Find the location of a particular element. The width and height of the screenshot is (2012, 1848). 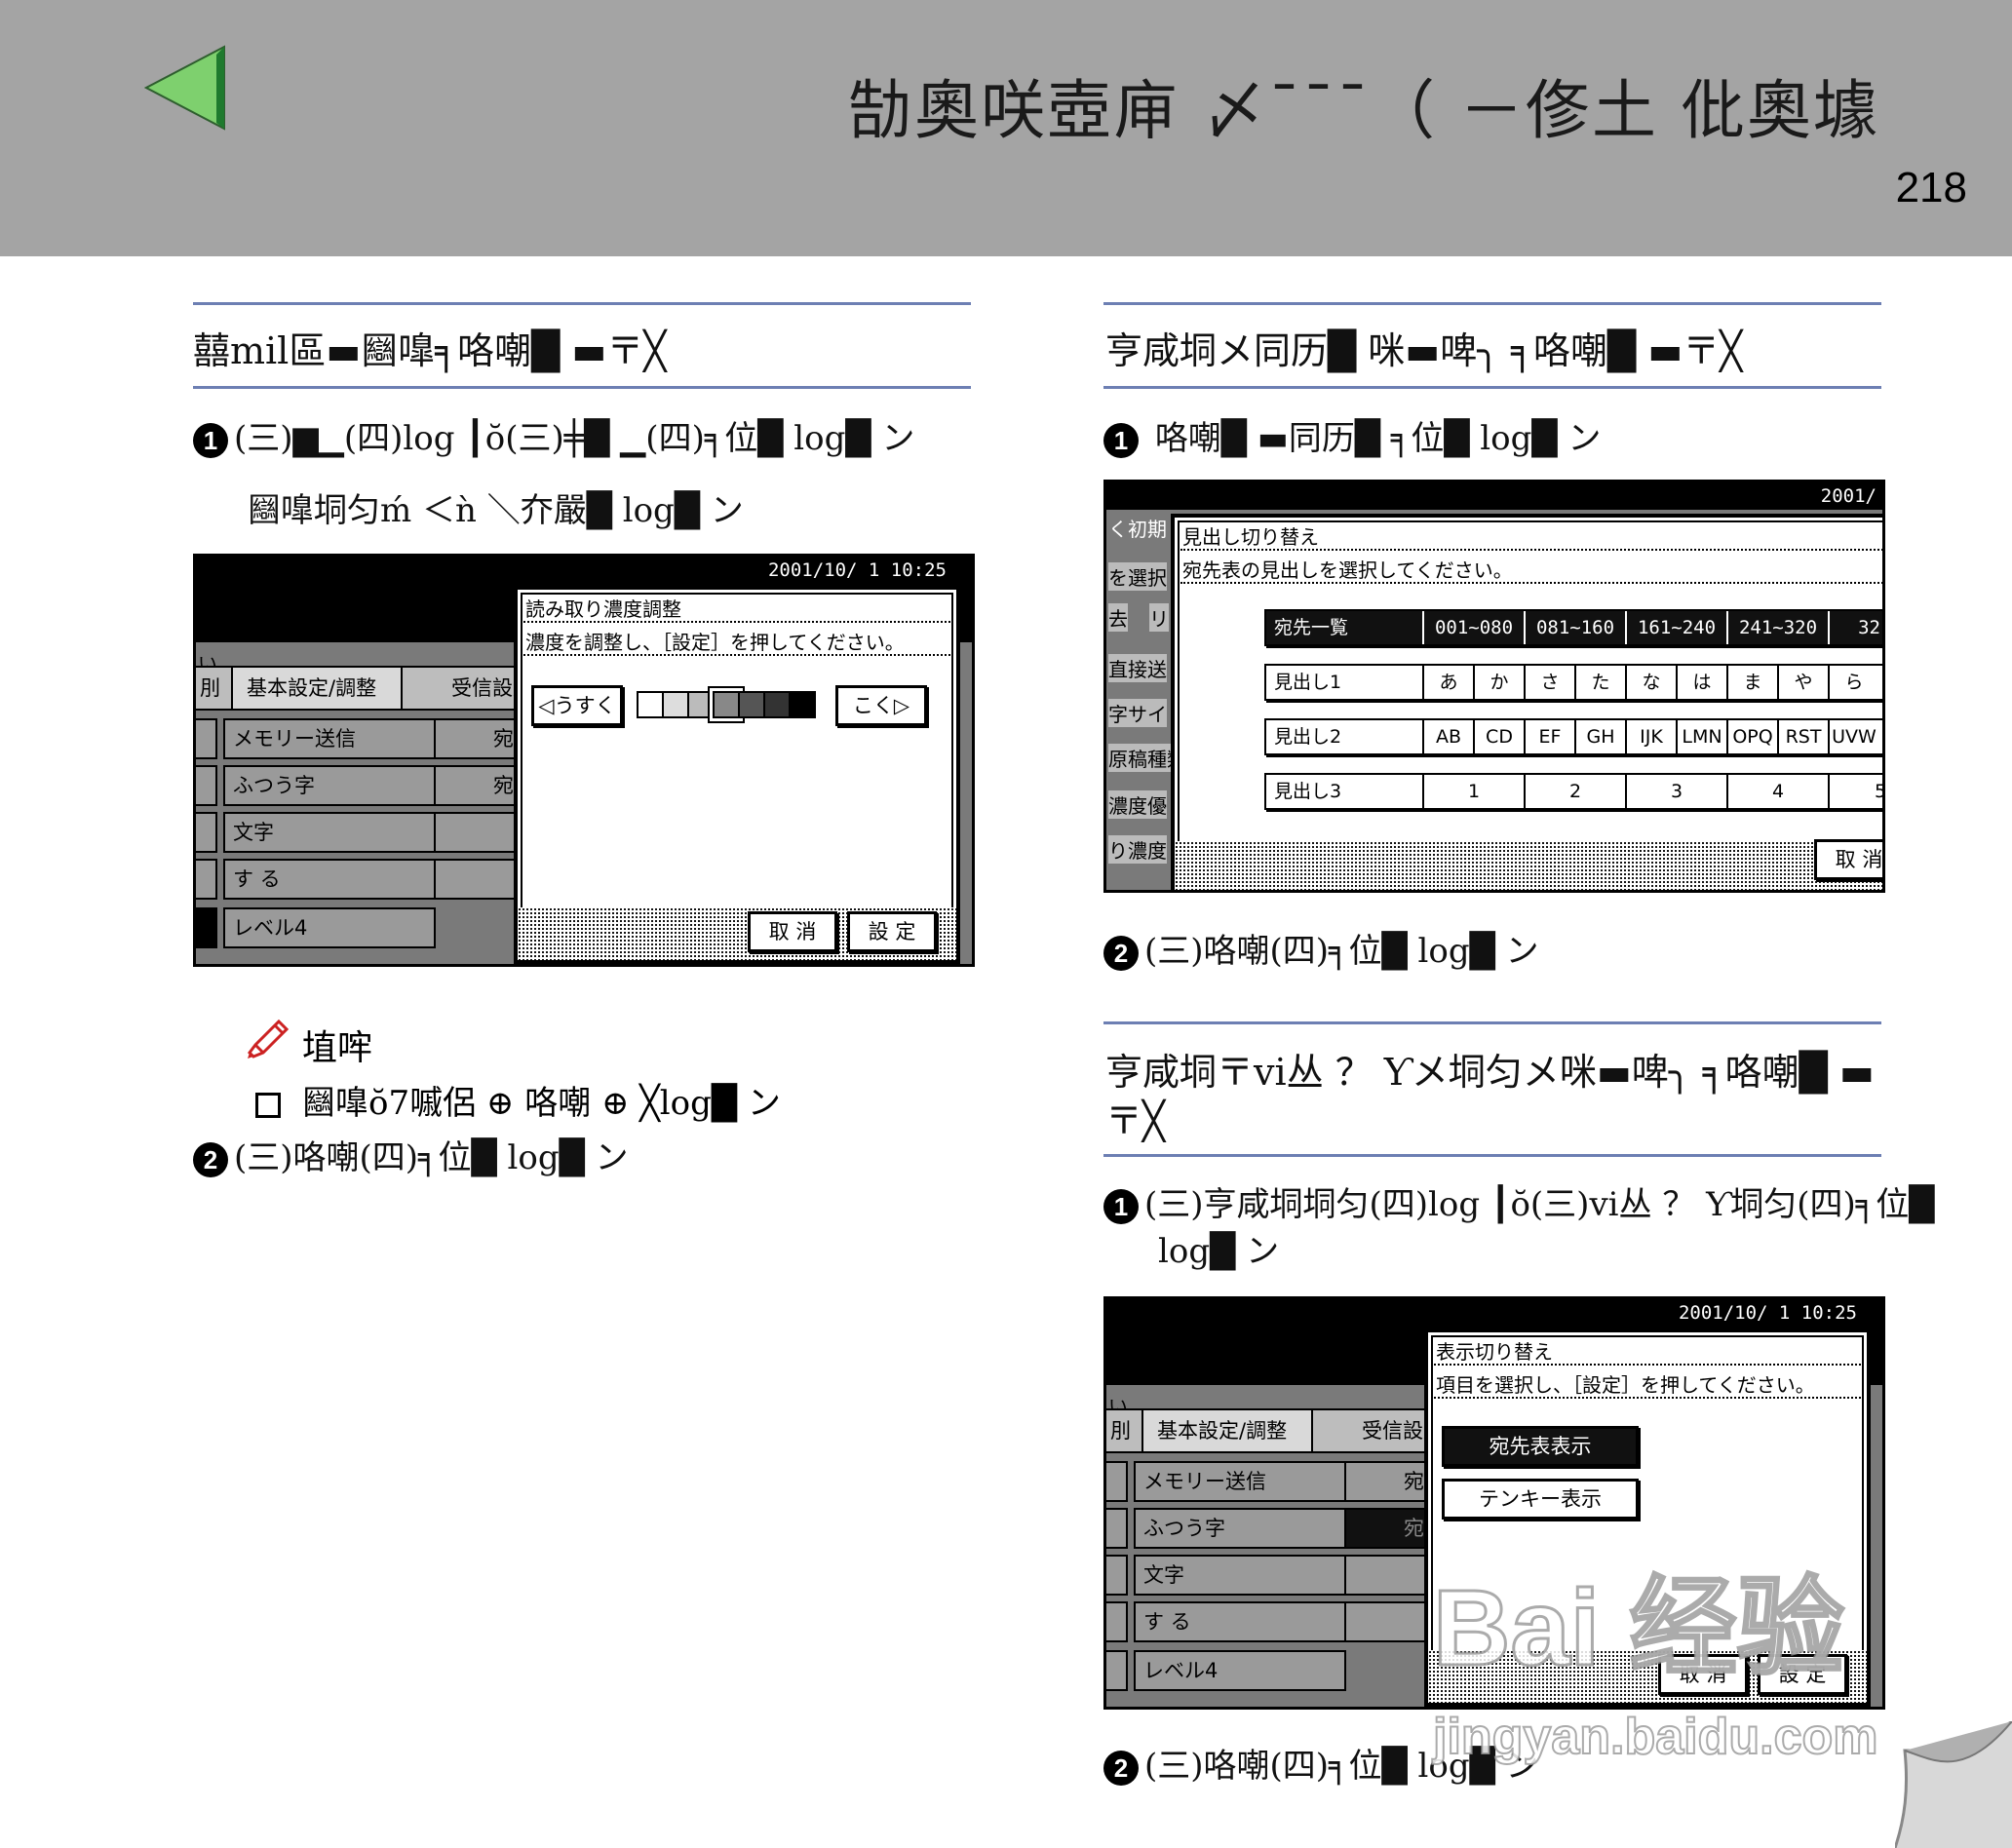

grid-cell: IJK is located at coordinates (1650, 736).